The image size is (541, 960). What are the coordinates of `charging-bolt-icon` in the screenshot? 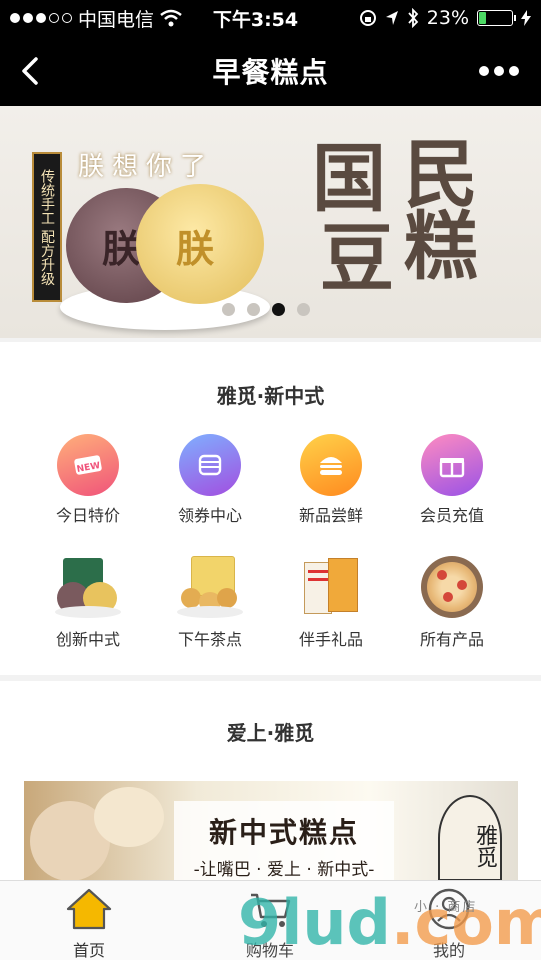 It's located at (526, 18).